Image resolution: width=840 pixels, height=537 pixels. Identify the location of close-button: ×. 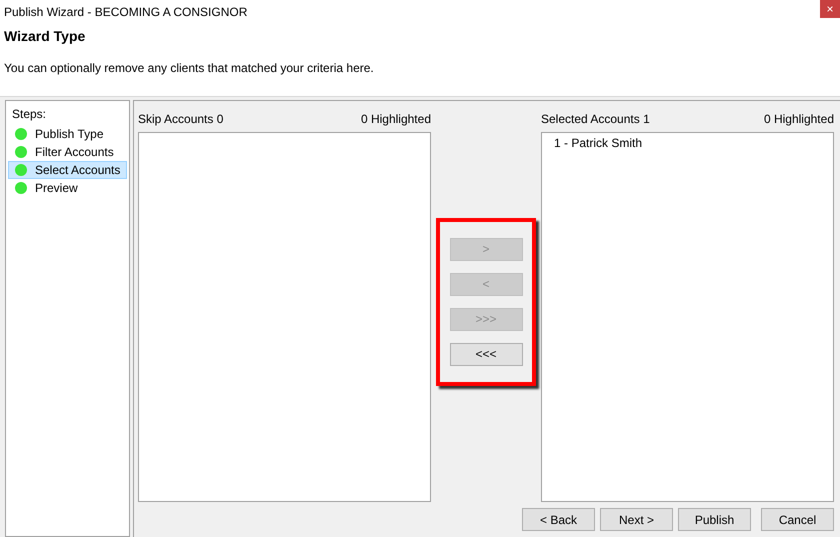
(830, 9).